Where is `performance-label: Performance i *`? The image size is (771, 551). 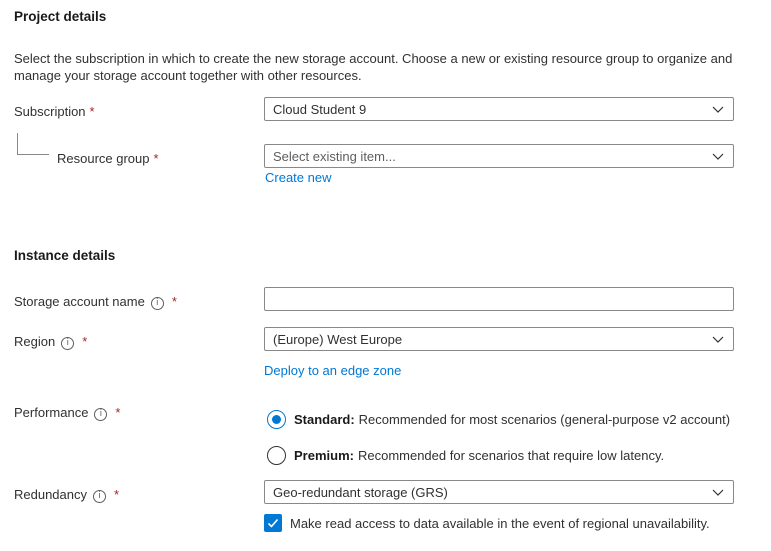
performance-label: Performance i * is located at coordinates (67, 413).